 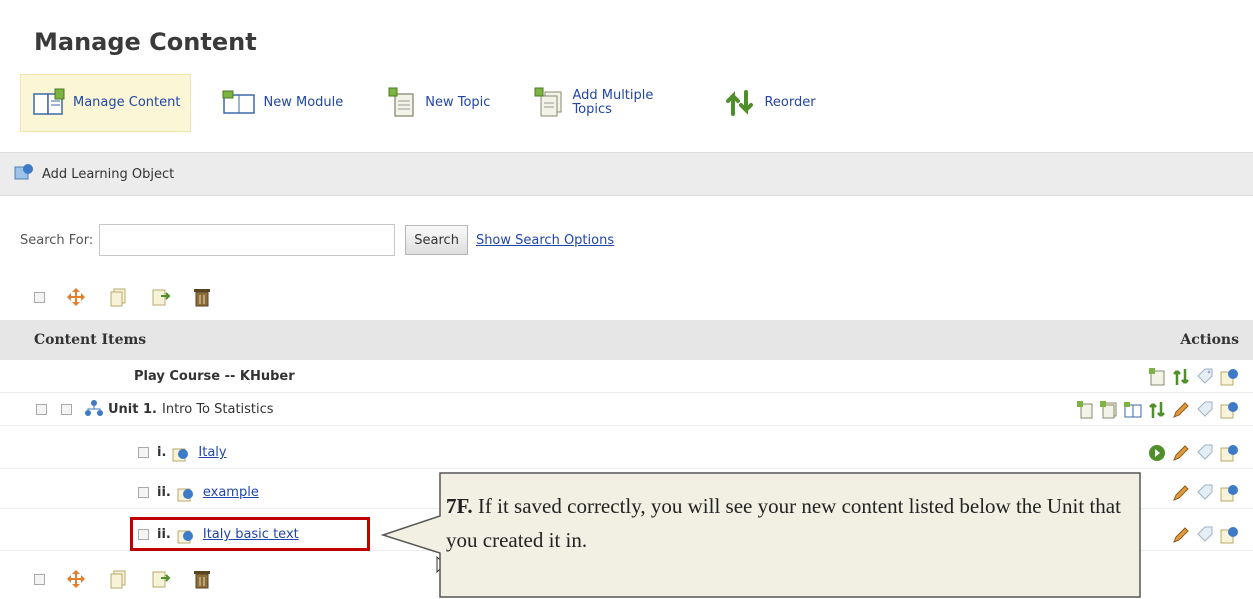 I want to click on add-multiple-topics-button: Add Multiple Topics, so click(x=606, y=103).